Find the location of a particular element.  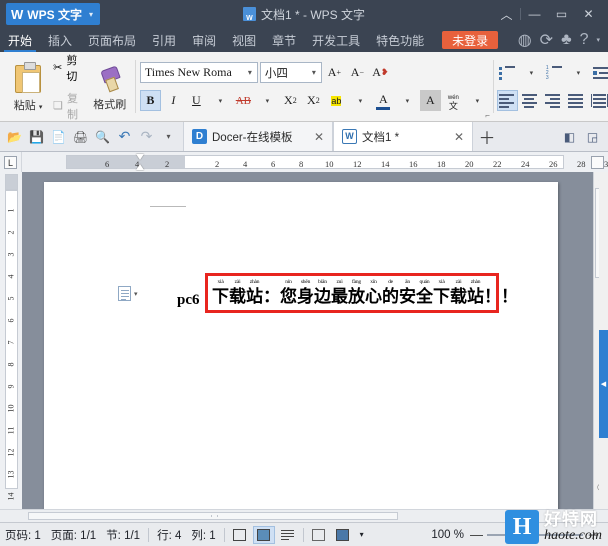

clear-formatting-button: A ❥ is located at coordinates (380, 72).